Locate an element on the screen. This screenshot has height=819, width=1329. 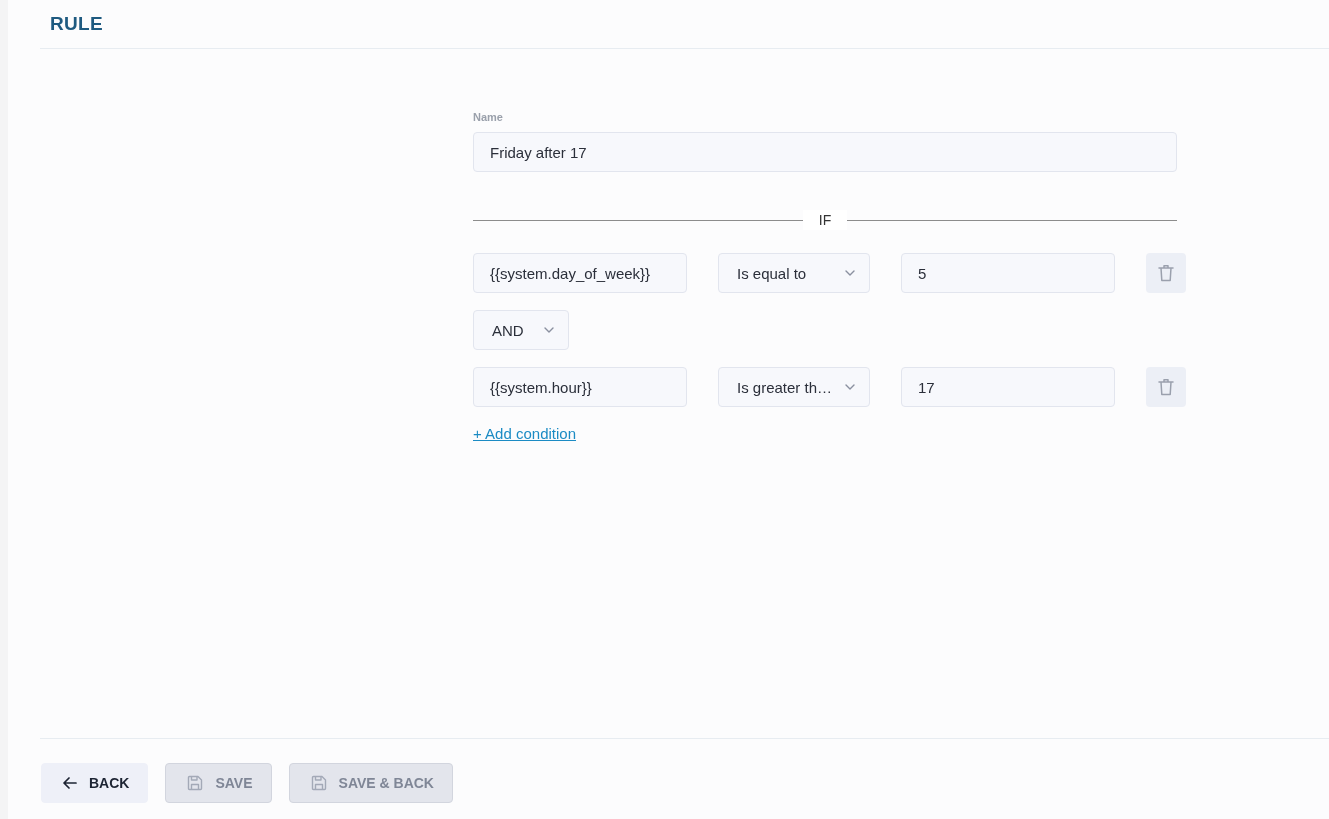
value-input: 5 is located at coordinates (1008, 273).